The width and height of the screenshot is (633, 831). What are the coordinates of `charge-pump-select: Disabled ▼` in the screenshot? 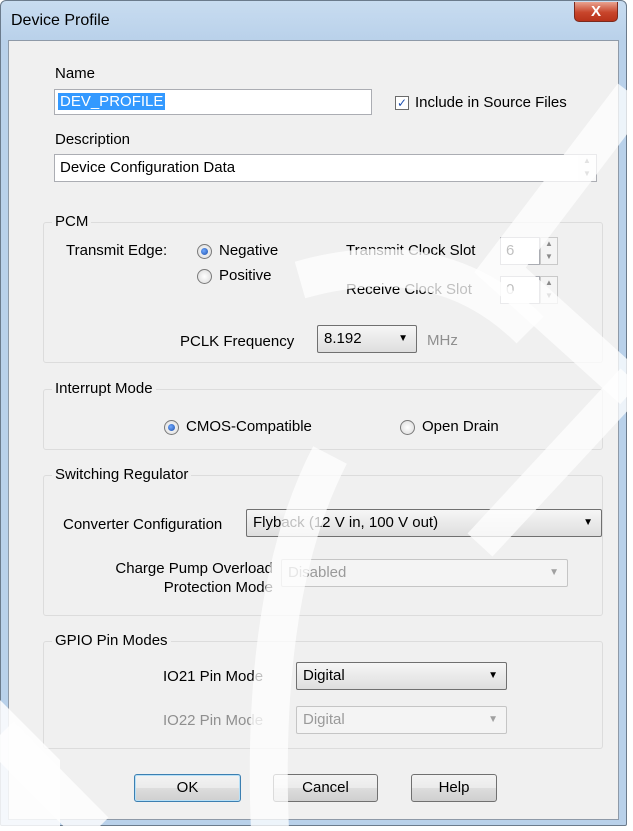 It's located at (424, 573).